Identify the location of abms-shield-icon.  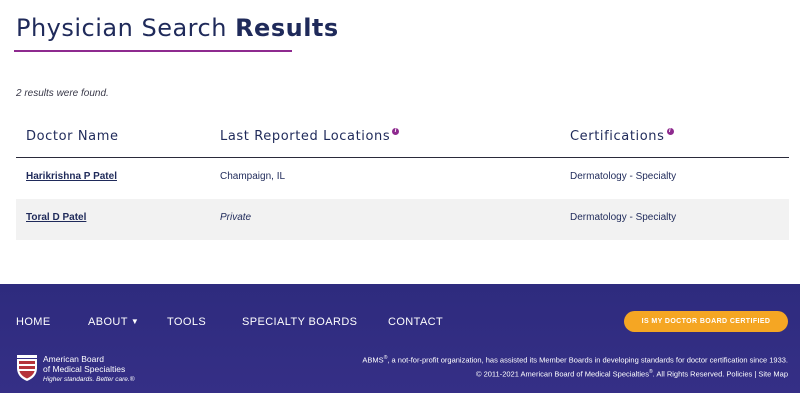
(27, 368).